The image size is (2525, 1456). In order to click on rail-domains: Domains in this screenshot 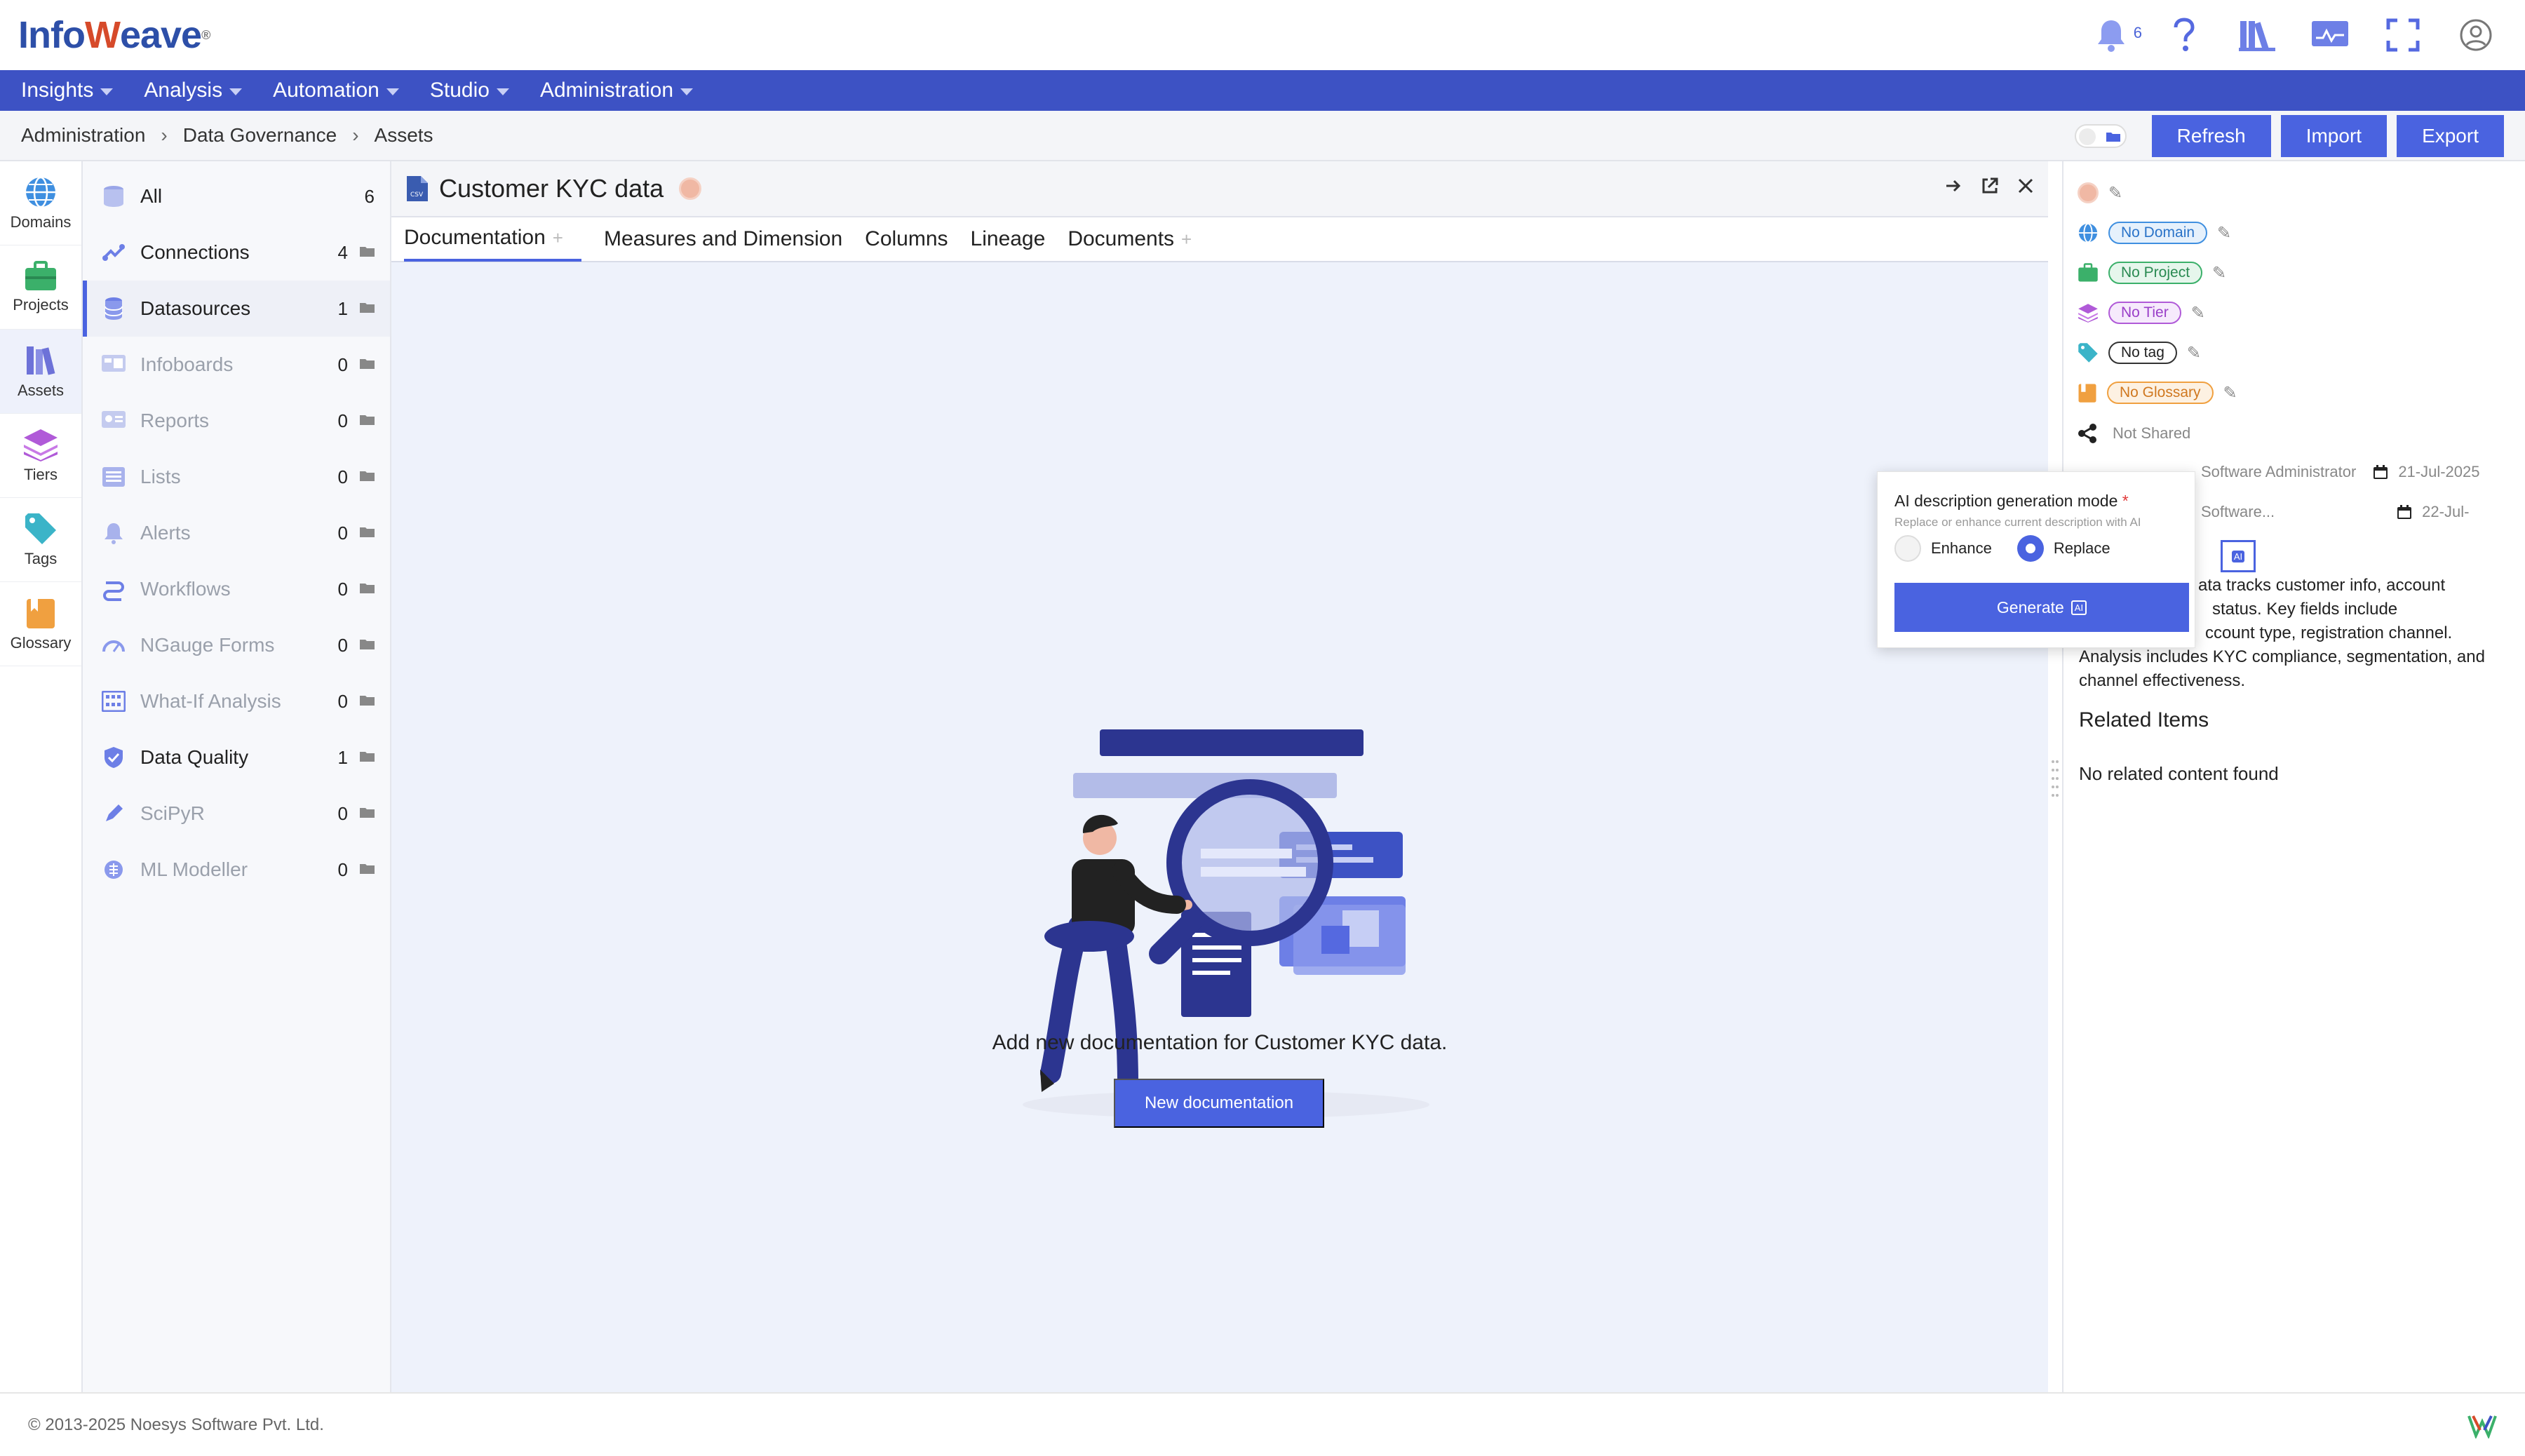, I will do `click(40, 203)`.